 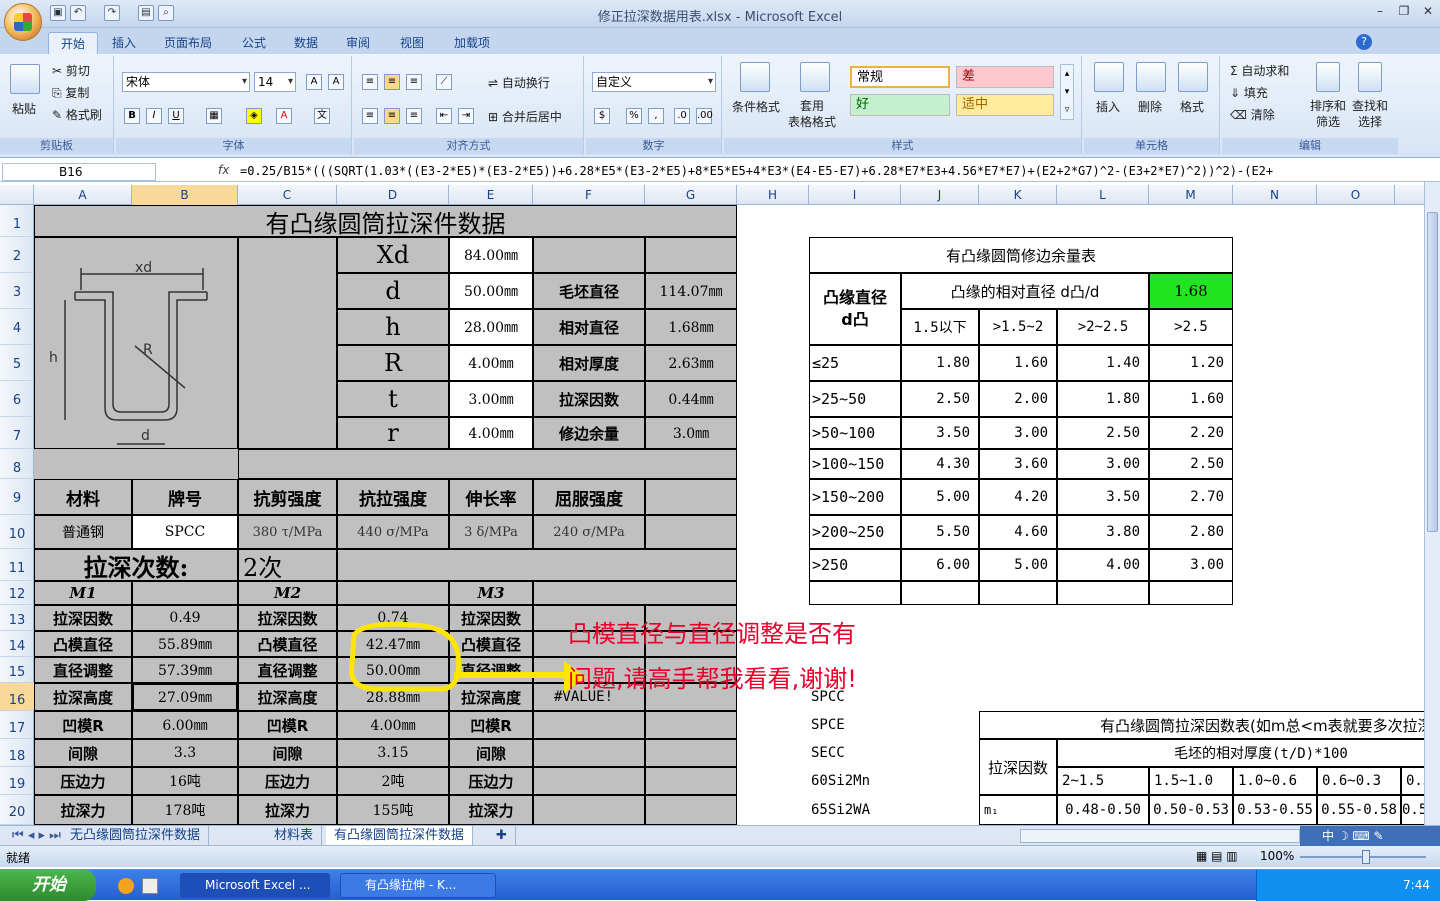 I want to click on column-header: J, so click(x=940, y=195).